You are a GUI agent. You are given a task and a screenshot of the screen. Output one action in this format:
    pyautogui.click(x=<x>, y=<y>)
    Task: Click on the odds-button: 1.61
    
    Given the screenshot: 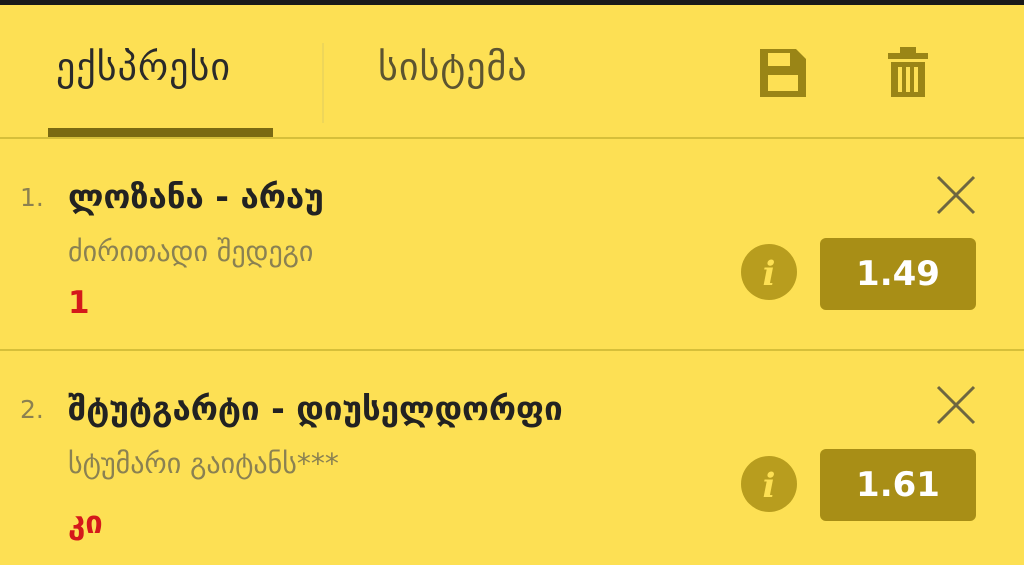 What is the action you would take?
    pyautogui.click(x=898, y=485)
    